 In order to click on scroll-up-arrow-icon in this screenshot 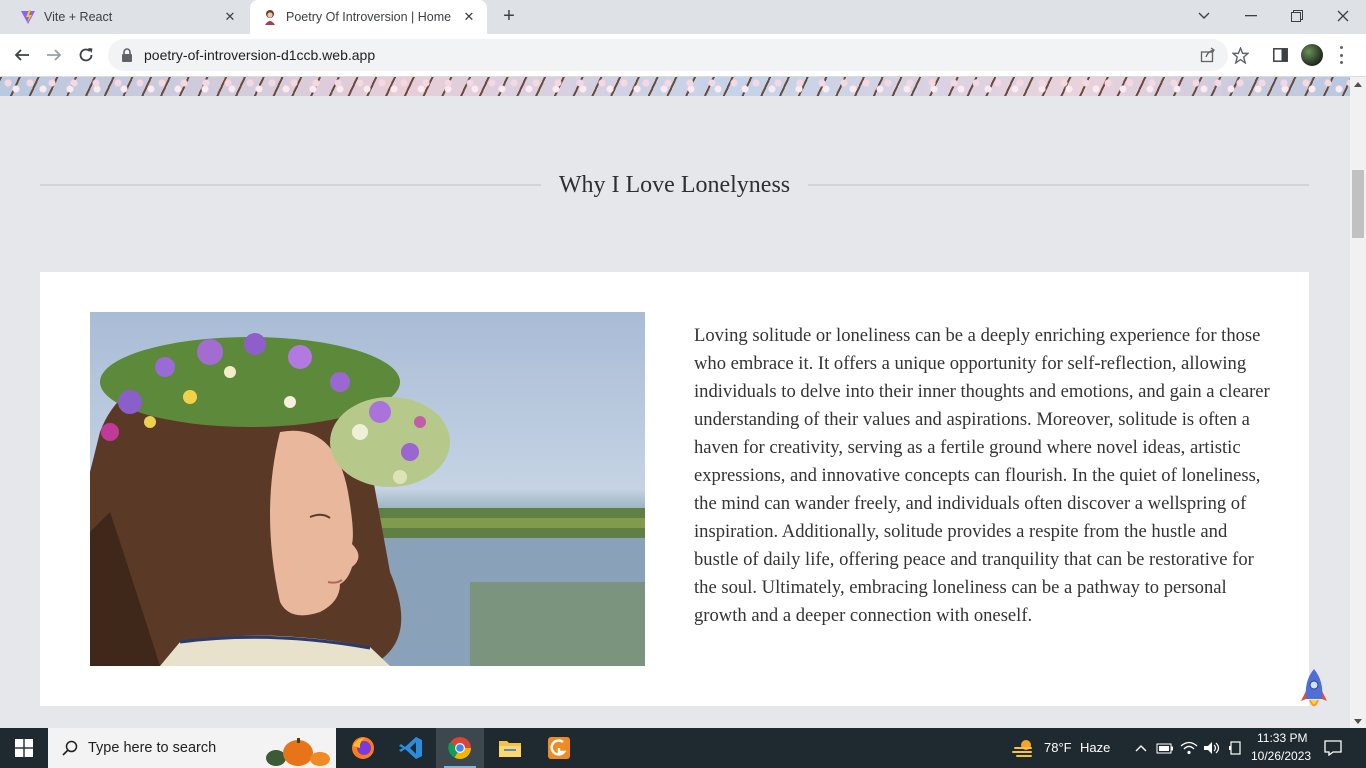, I will do `click(1358, 84)`.